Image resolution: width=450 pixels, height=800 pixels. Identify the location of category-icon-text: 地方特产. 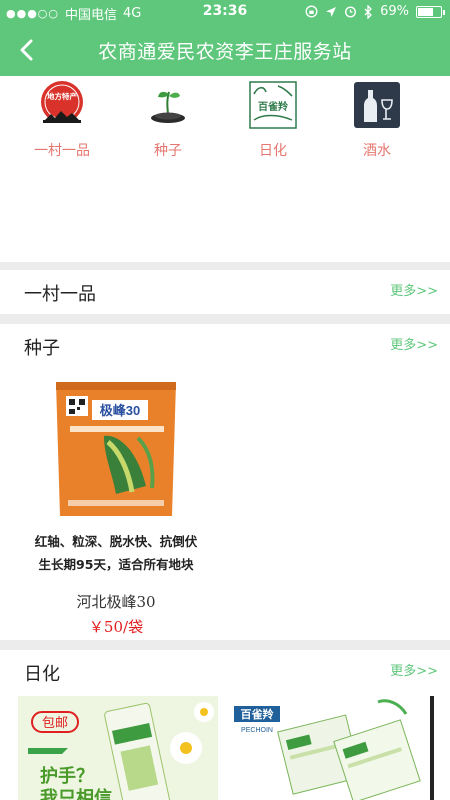
(62, 96).